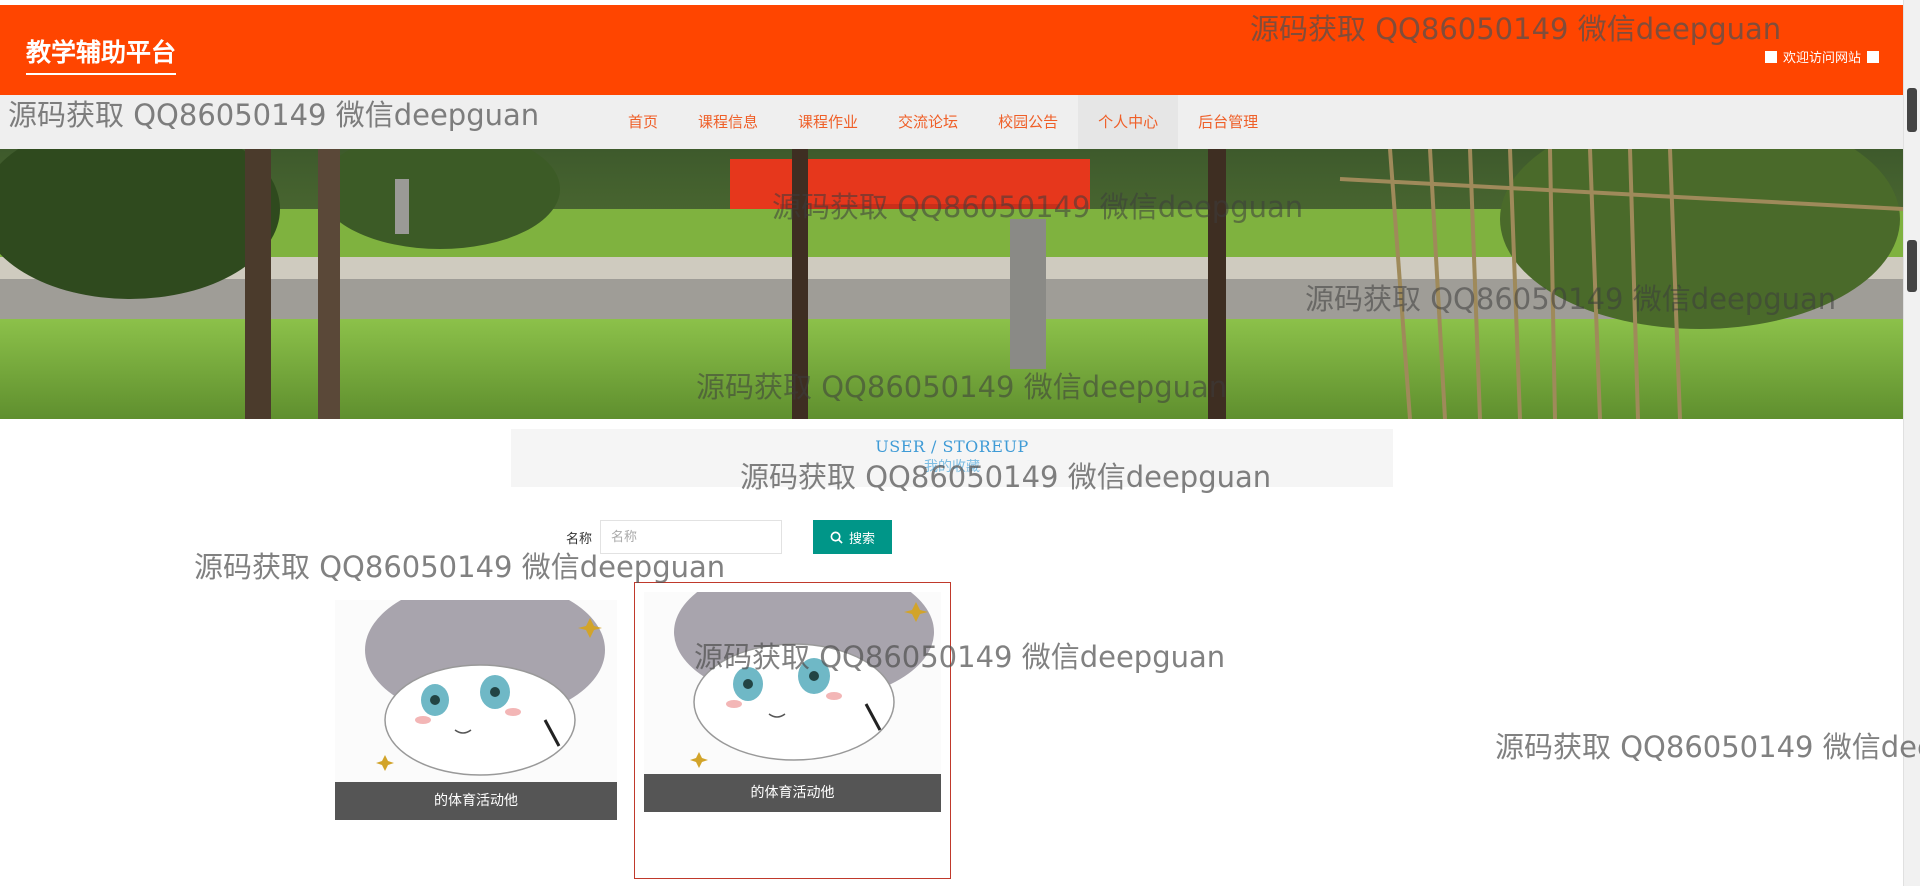 Image resolution: width=1920 pixels, height=886 pixels. I want to click on page-scrollbar, so click(1911, 443).